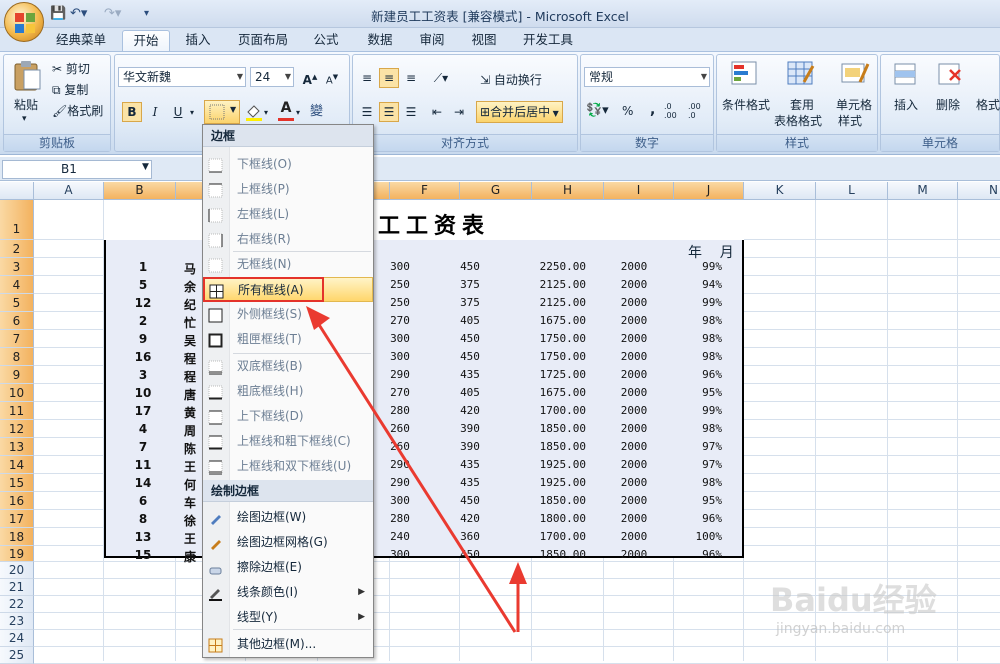 The height and width of the screenshot is (664, 1000). Describe the element at coordinates (389, 78) in the screenshot. I see `align-middle-icon: ≡` at that location.